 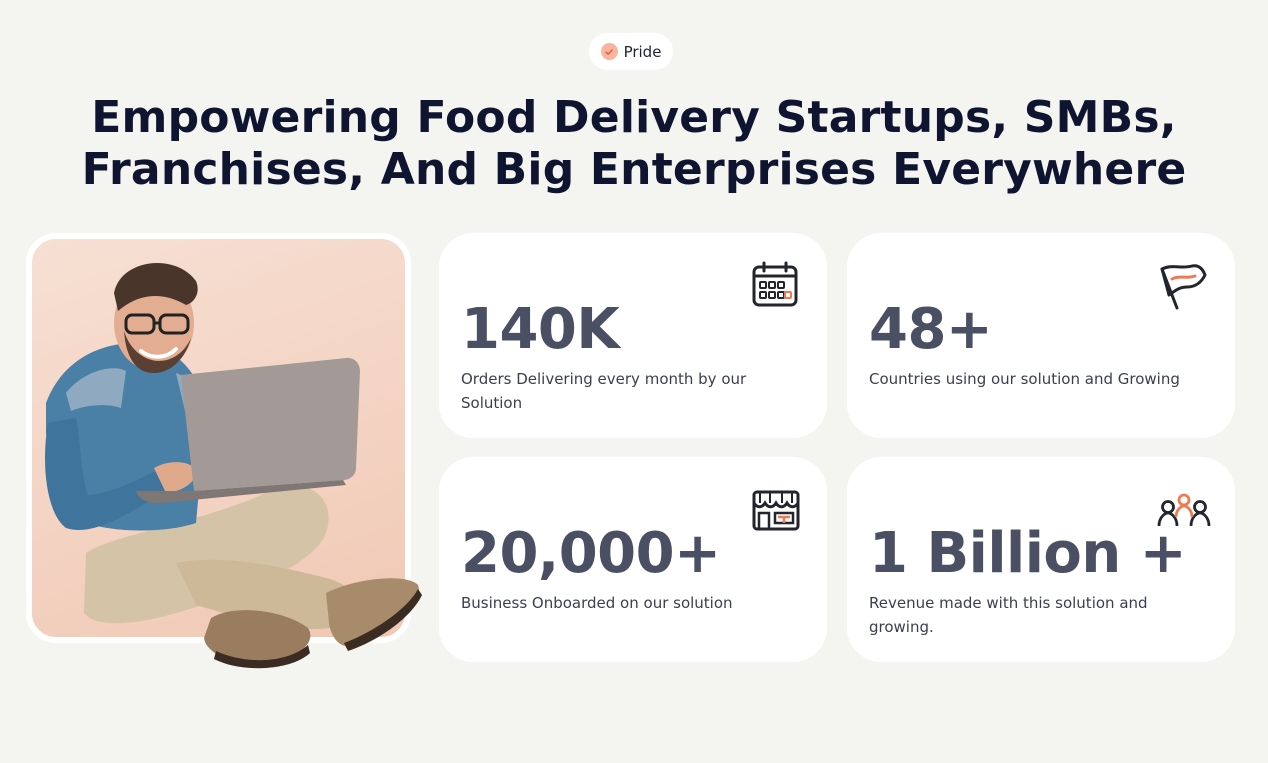 What do you see at coordinates (540, 329) in the screenshot?
I see `stat-value: 140K` at bounding box center [540, 329].